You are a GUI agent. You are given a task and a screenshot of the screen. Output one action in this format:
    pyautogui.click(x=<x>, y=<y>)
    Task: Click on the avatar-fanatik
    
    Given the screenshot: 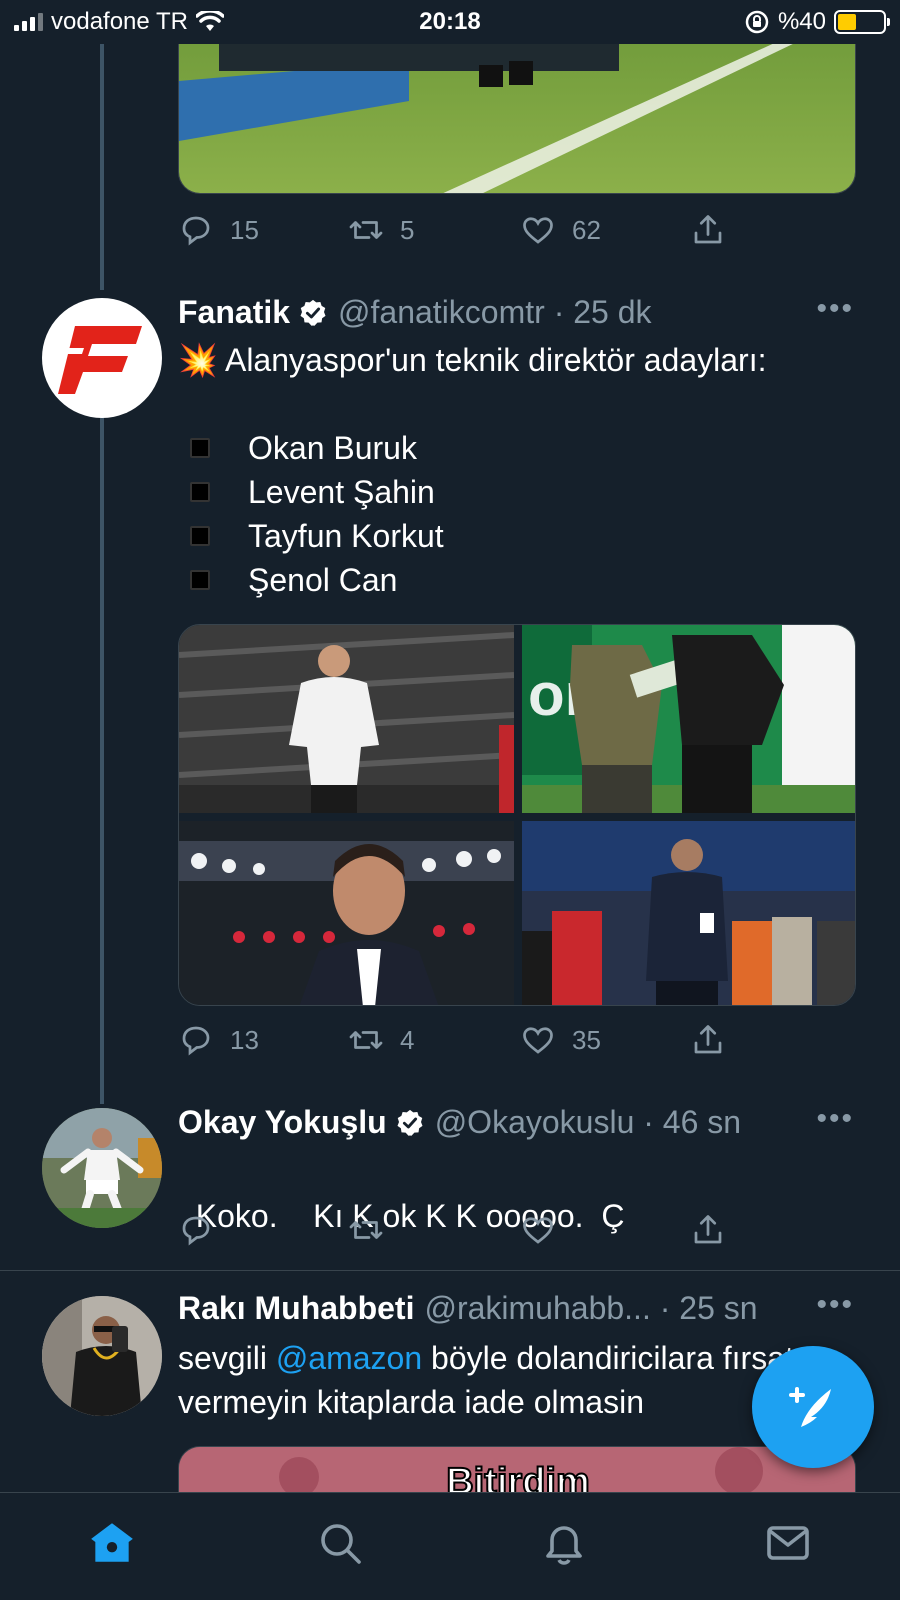 What is the action you would take?
    pyautogui.click(x=102, y=358)
    